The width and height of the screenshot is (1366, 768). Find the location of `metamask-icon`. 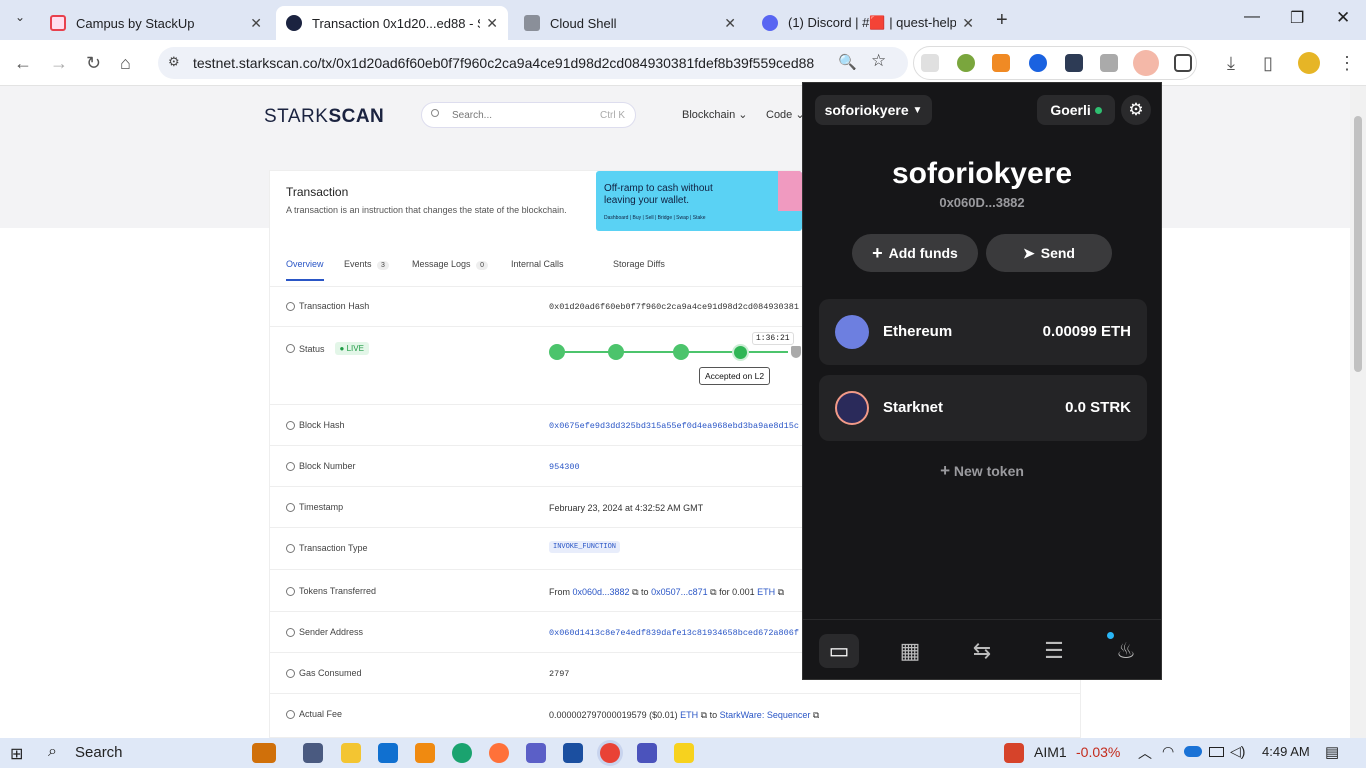

metamask-icon is located at coordinates (1001, 63).